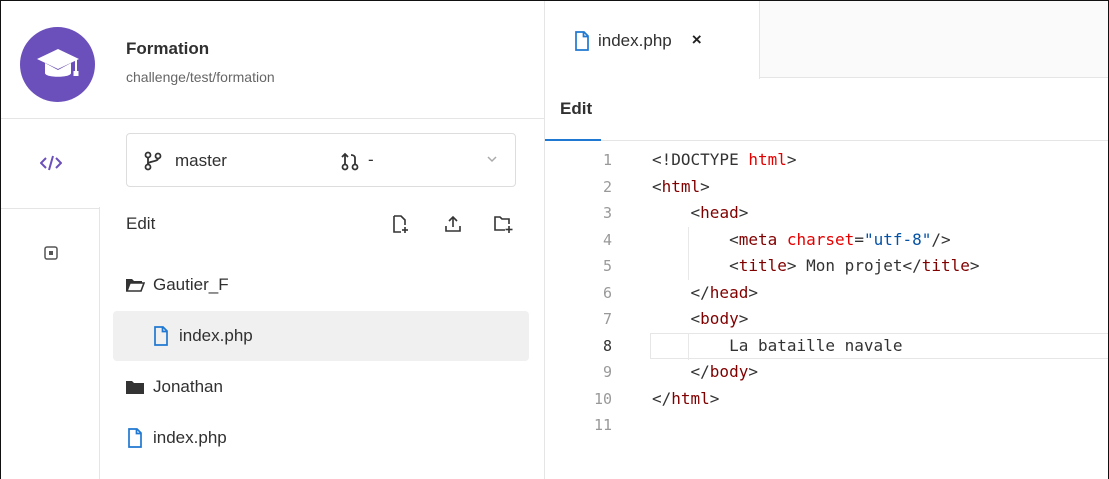  I want to click on code-text: <html>, so click(681, 186).